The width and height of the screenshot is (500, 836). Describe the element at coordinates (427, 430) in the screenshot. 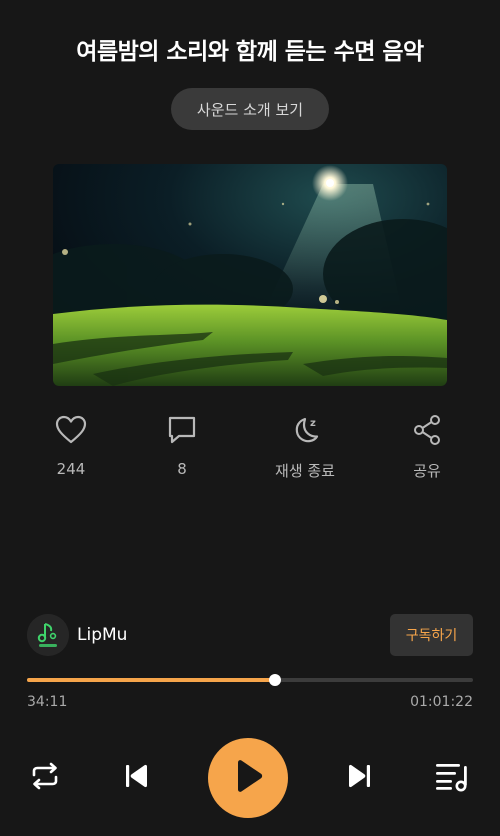

I see `share-icon` at that location.